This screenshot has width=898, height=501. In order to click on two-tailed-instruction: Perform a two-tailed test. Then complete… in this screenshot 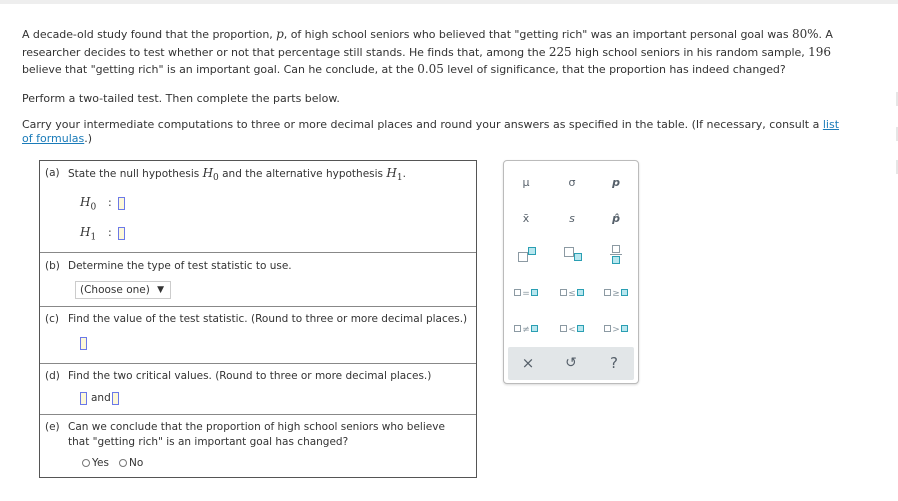, I will do `click(181, 98)`.